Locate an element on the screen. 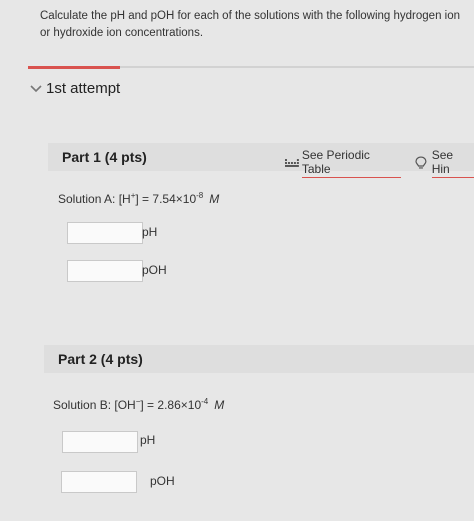  part-1-solution: Solution A: [H+] = 7.54×10-8 M is located at coordinates (138, 198).